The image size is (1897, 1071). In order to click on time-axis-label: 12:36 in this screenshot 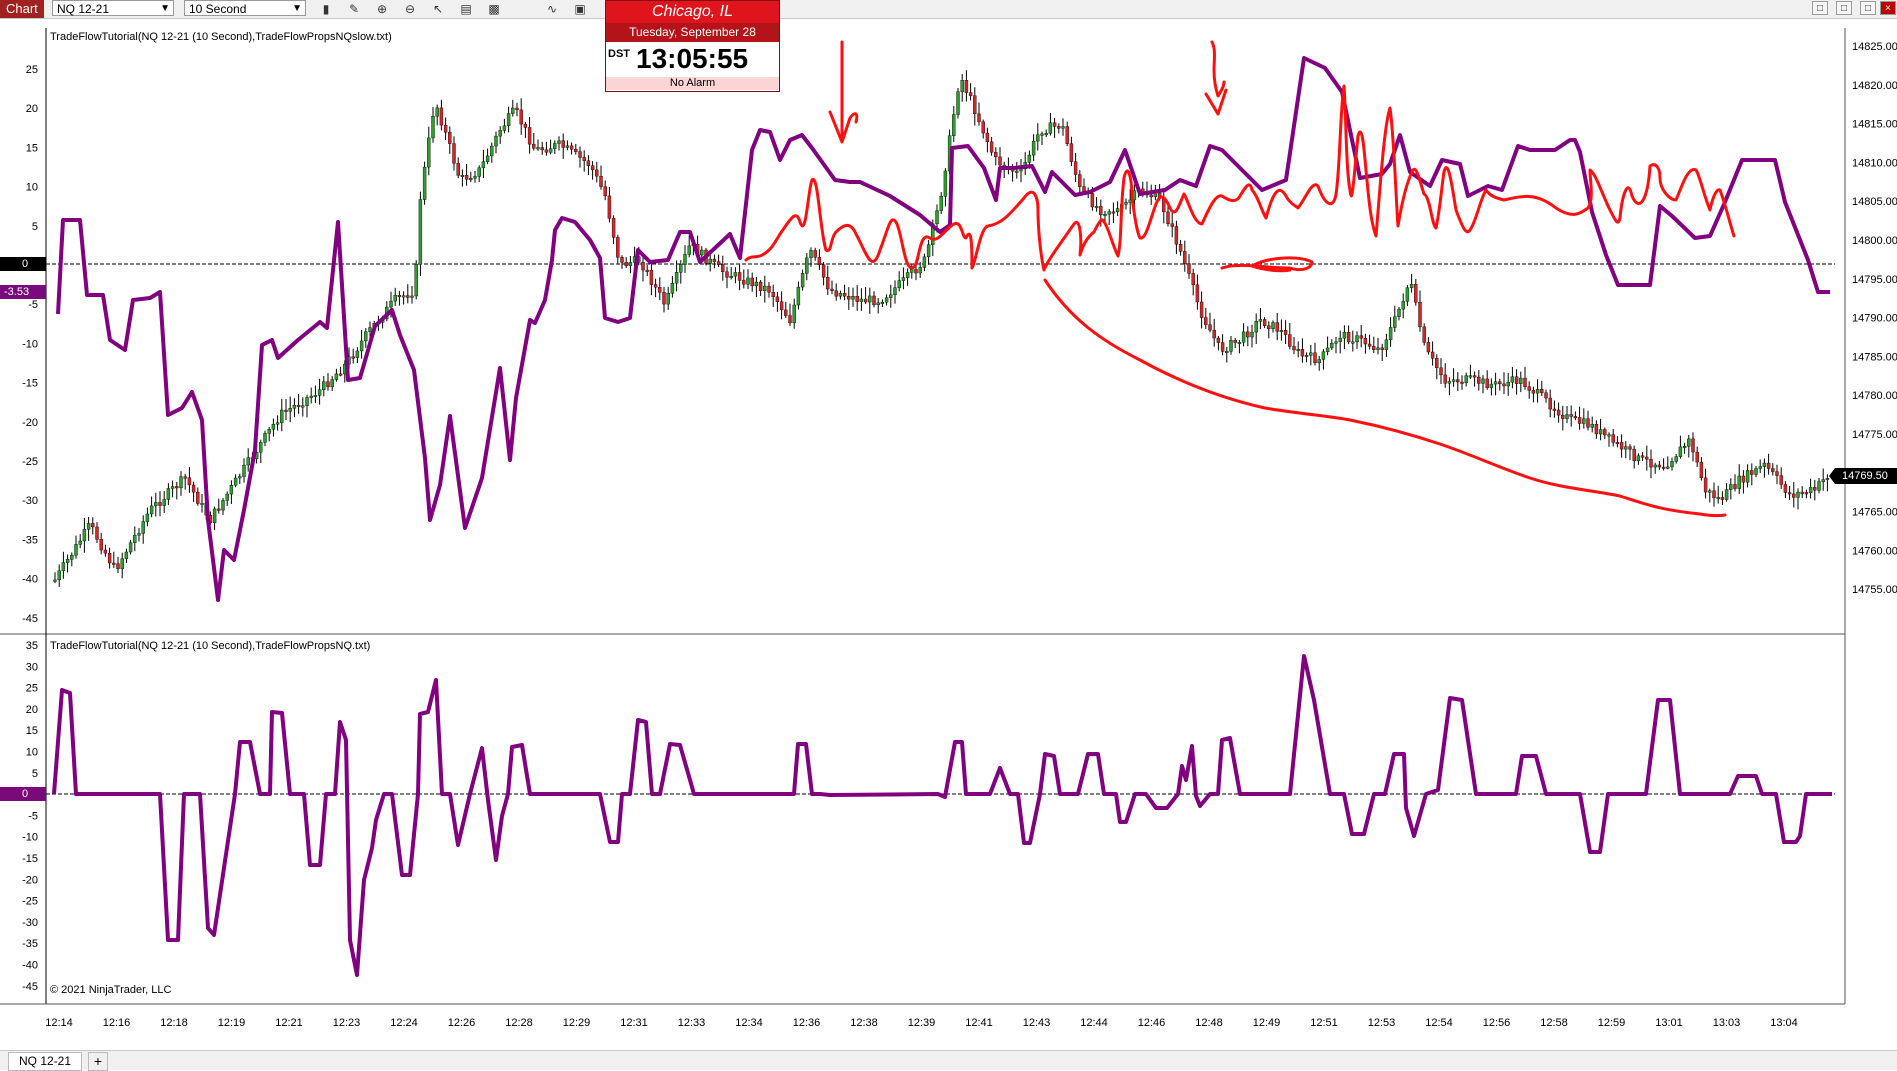, I will do `click(807, 1023)`.